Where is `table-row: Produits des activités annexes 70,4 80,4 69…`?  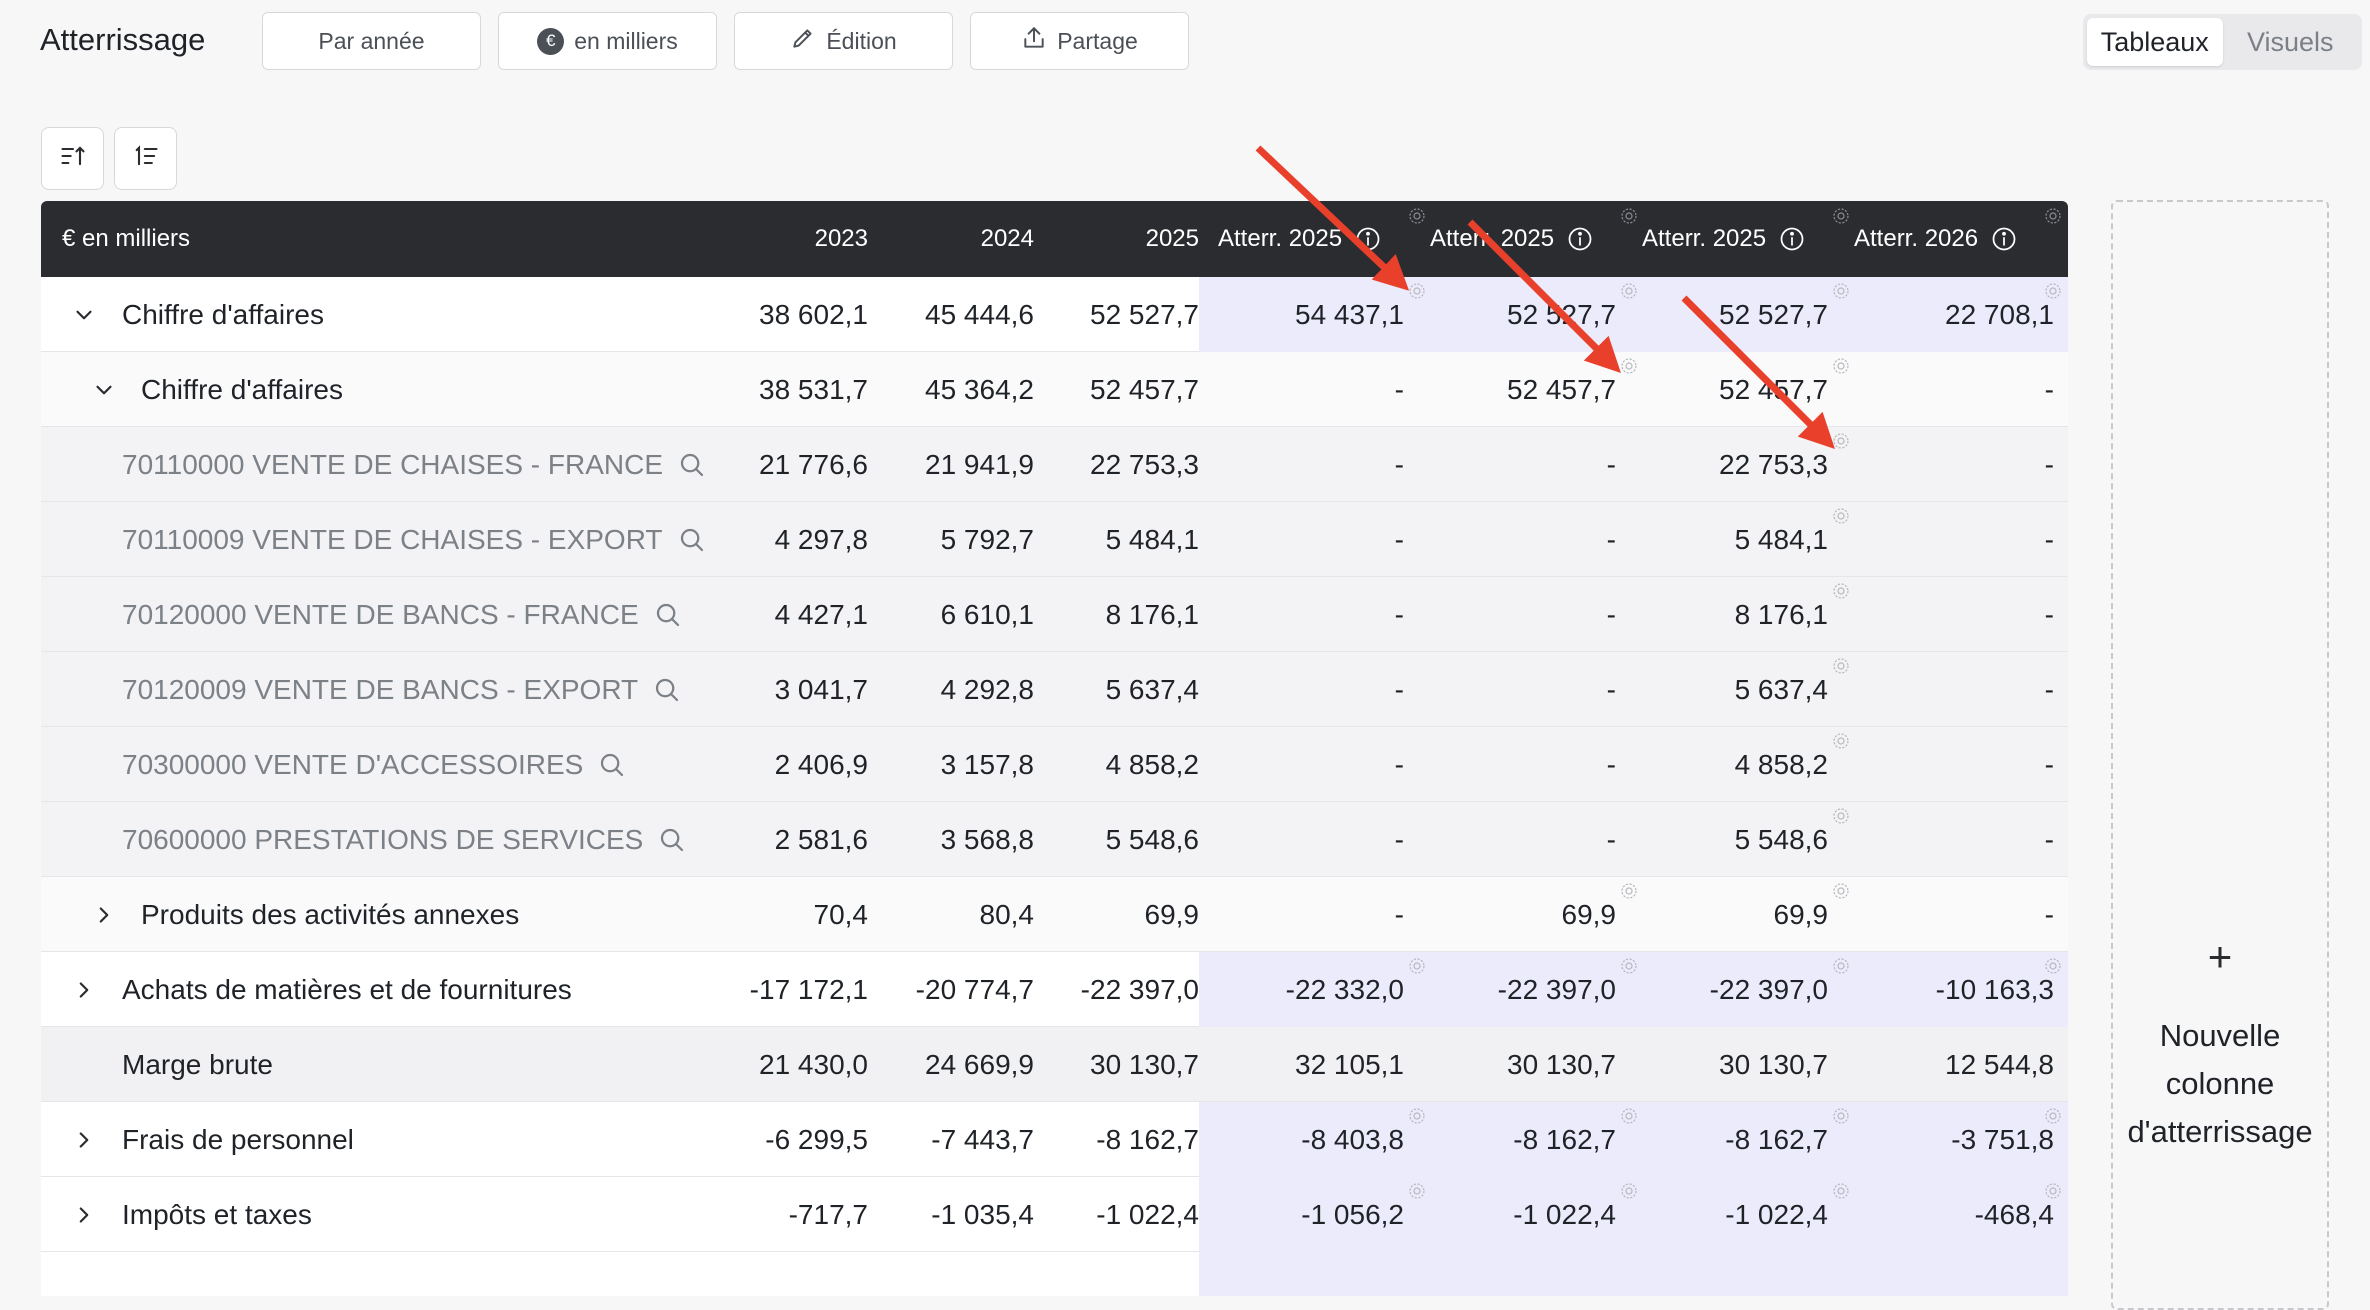
table-row: Produits des activités annexes 70,4 80,4 69… is located at coordinates (1054, 914).